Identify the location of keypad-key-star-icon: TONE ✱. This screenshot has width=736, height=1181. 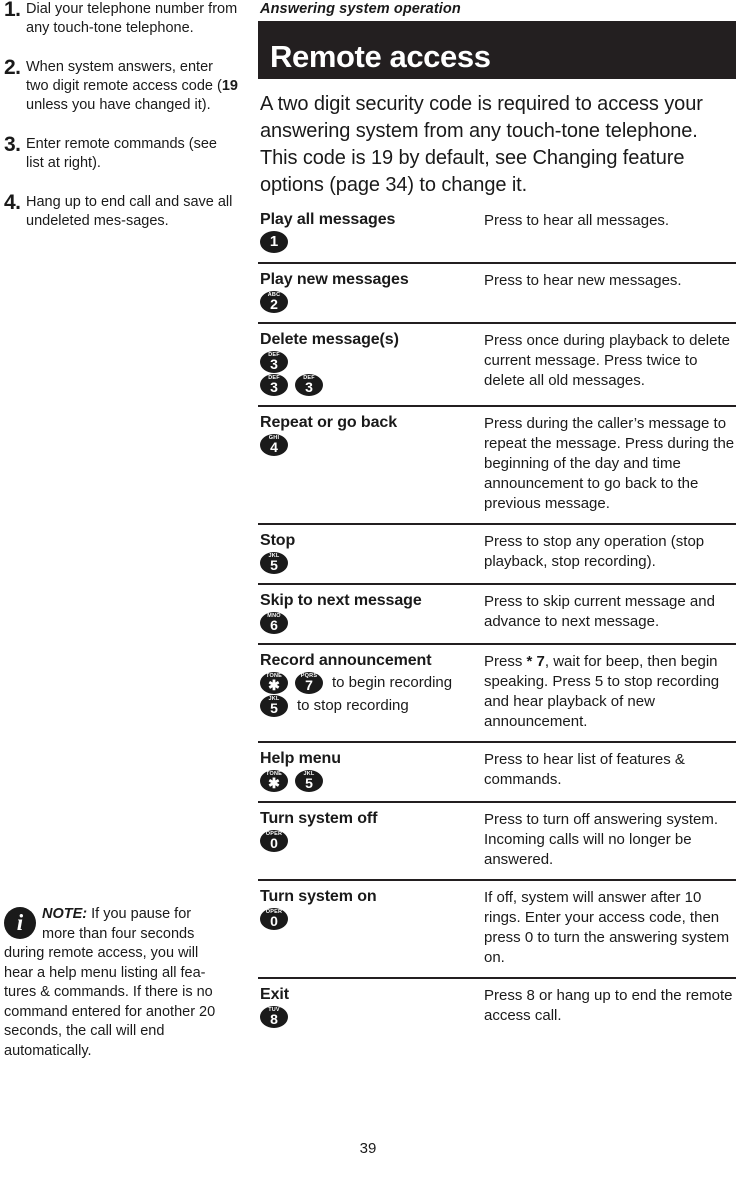
(274, 781).